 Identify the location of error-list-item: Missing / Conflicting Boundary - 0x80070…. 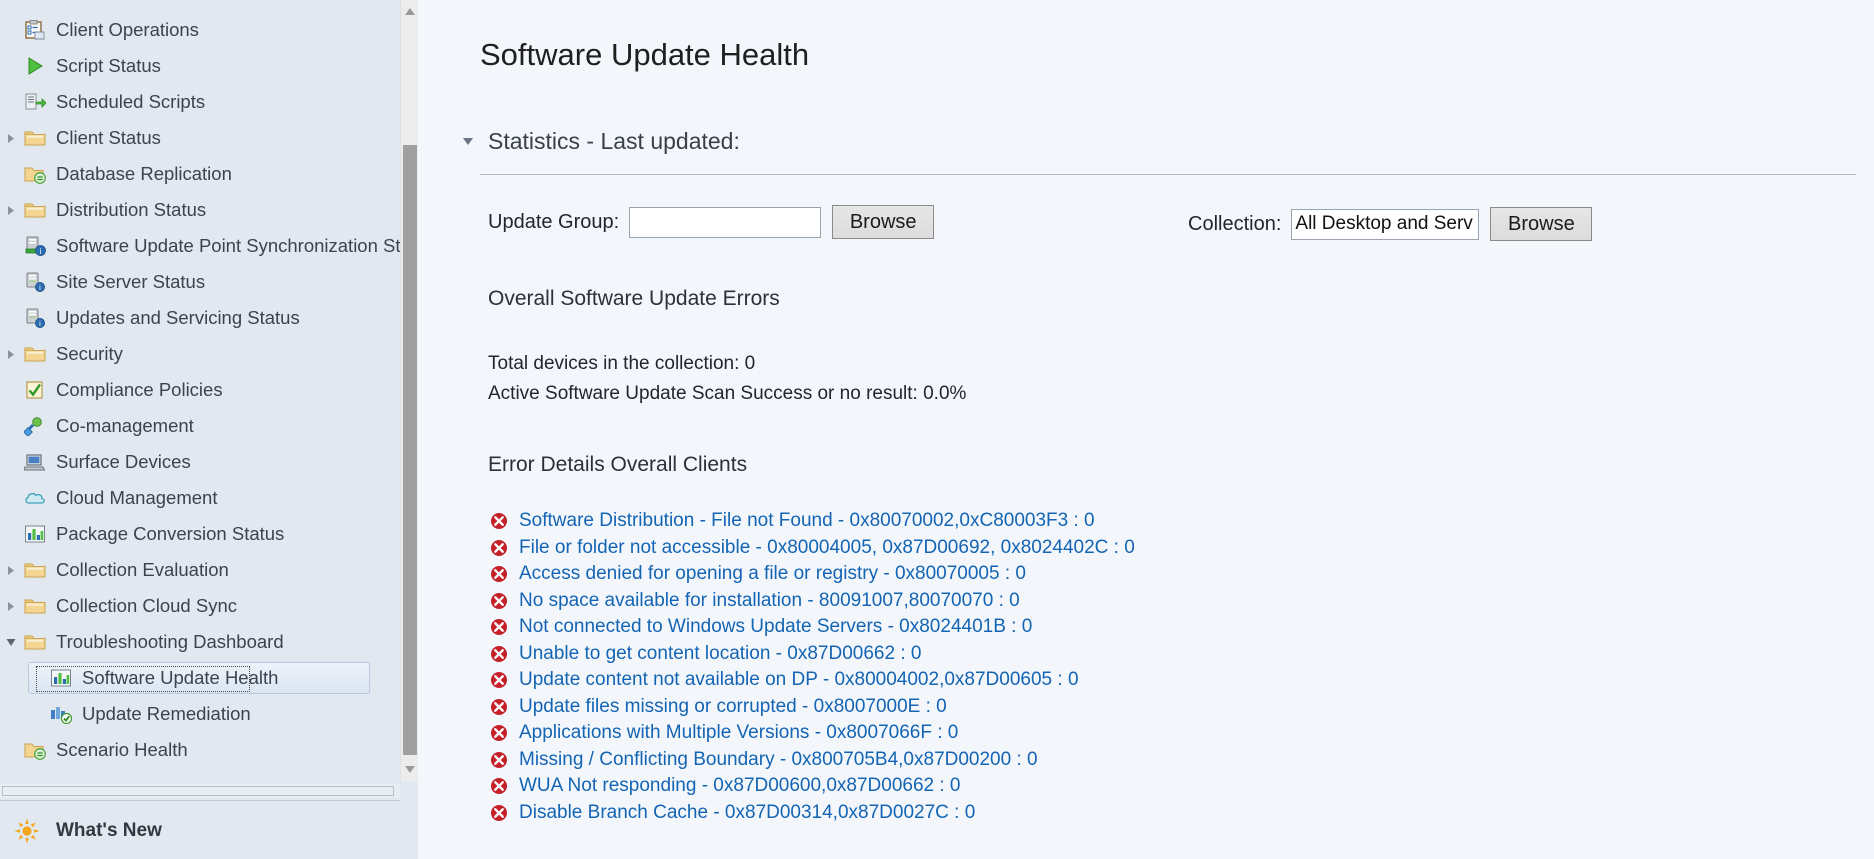
(811, 760).